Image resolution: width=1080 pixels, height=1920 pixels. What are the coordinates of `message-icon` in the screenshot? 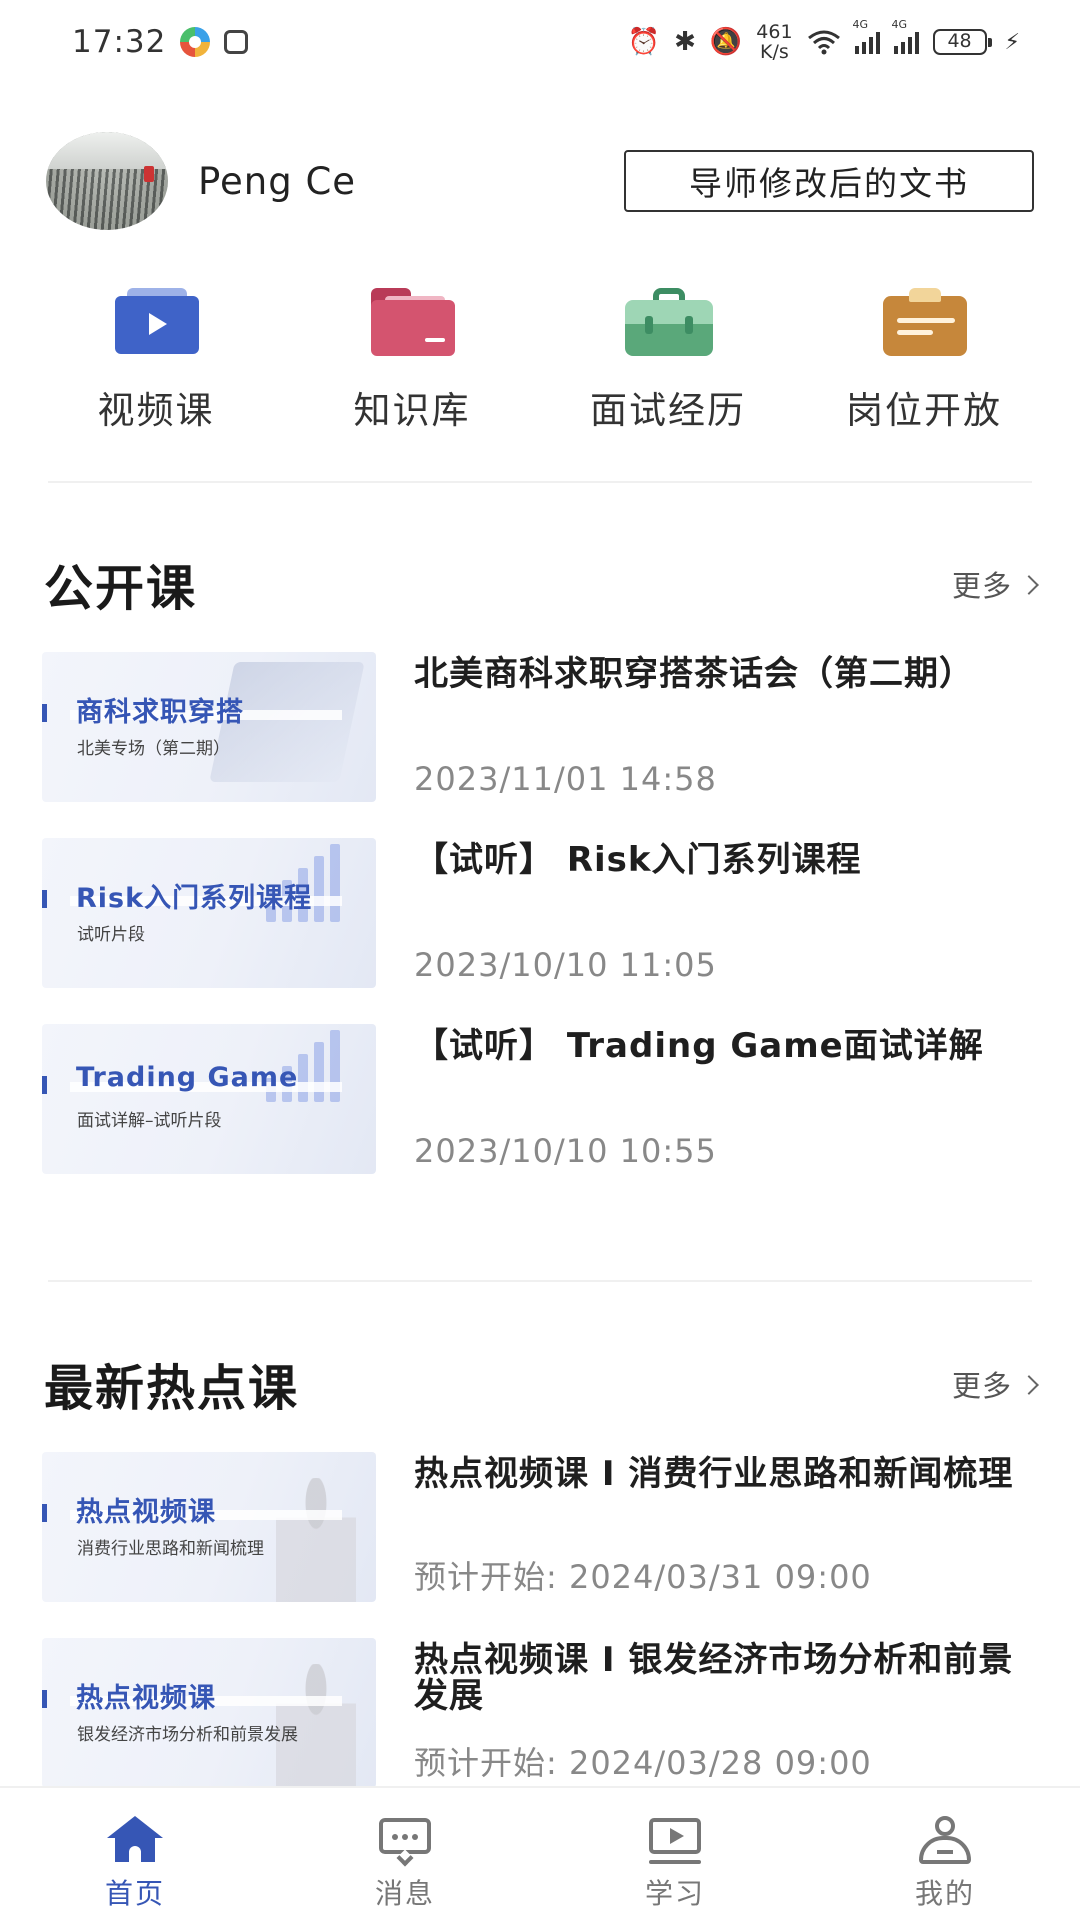 It's located at (405, 1841).